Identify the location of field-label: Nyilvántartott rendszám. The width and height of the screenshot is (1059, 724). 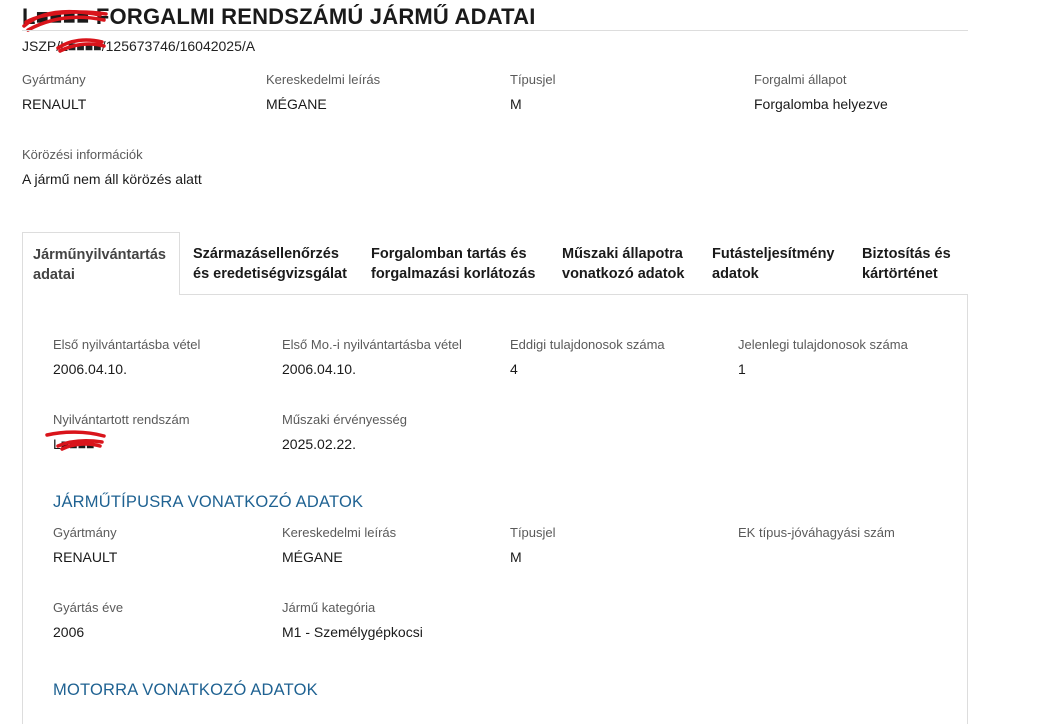
(121, 419).